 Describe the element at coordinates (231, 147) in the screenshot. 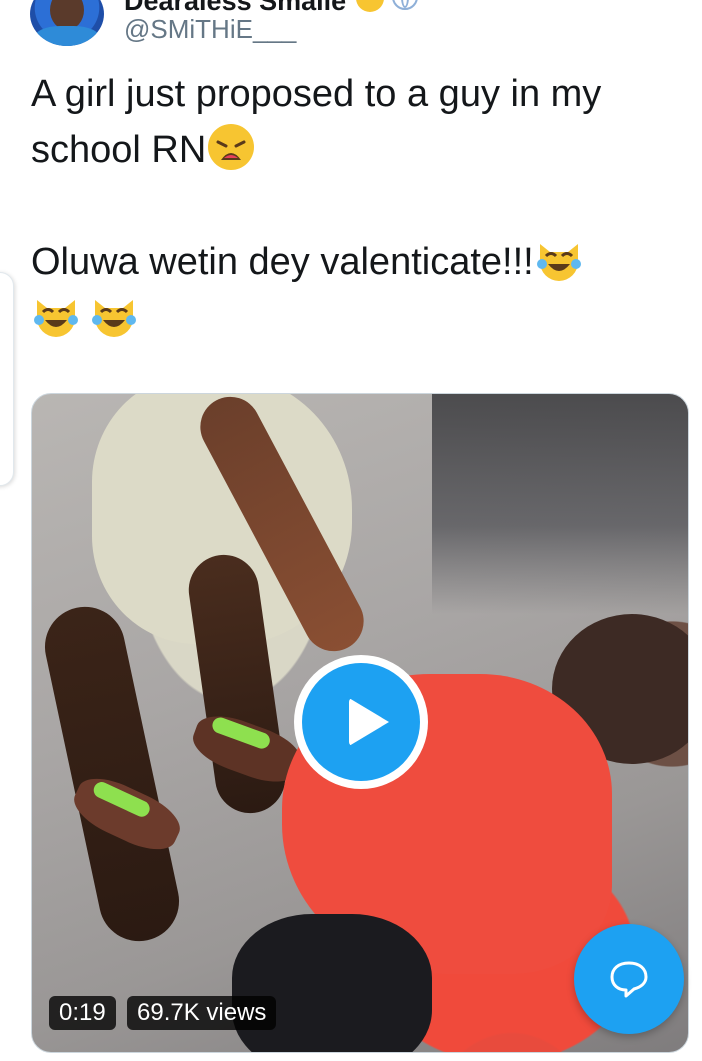

I see `weary-face-emoji-icon` at that location.